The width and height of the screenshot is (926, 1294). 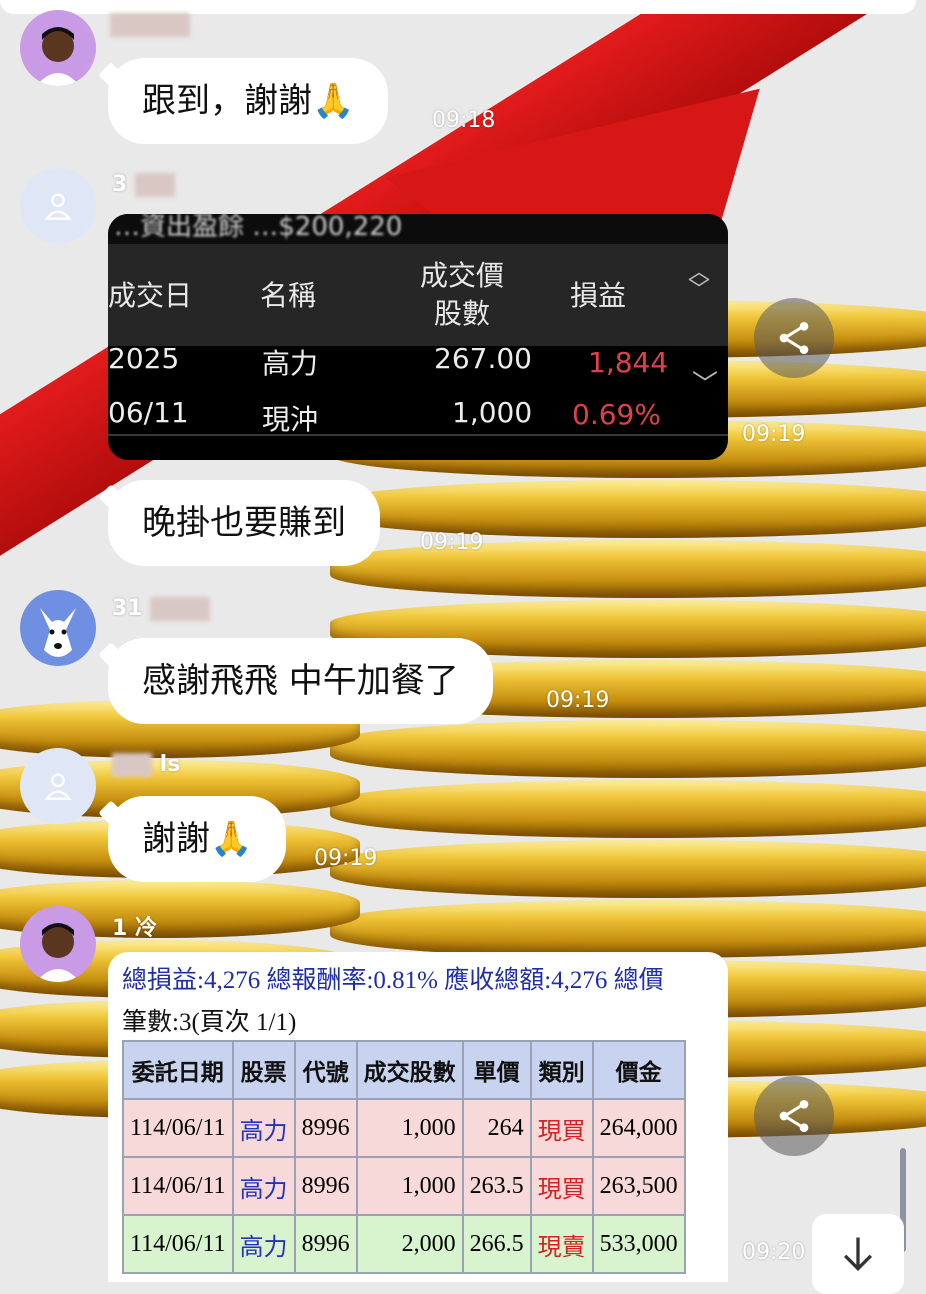 I want to click on table-cell: 266.5, so click(x=496, y=1244).